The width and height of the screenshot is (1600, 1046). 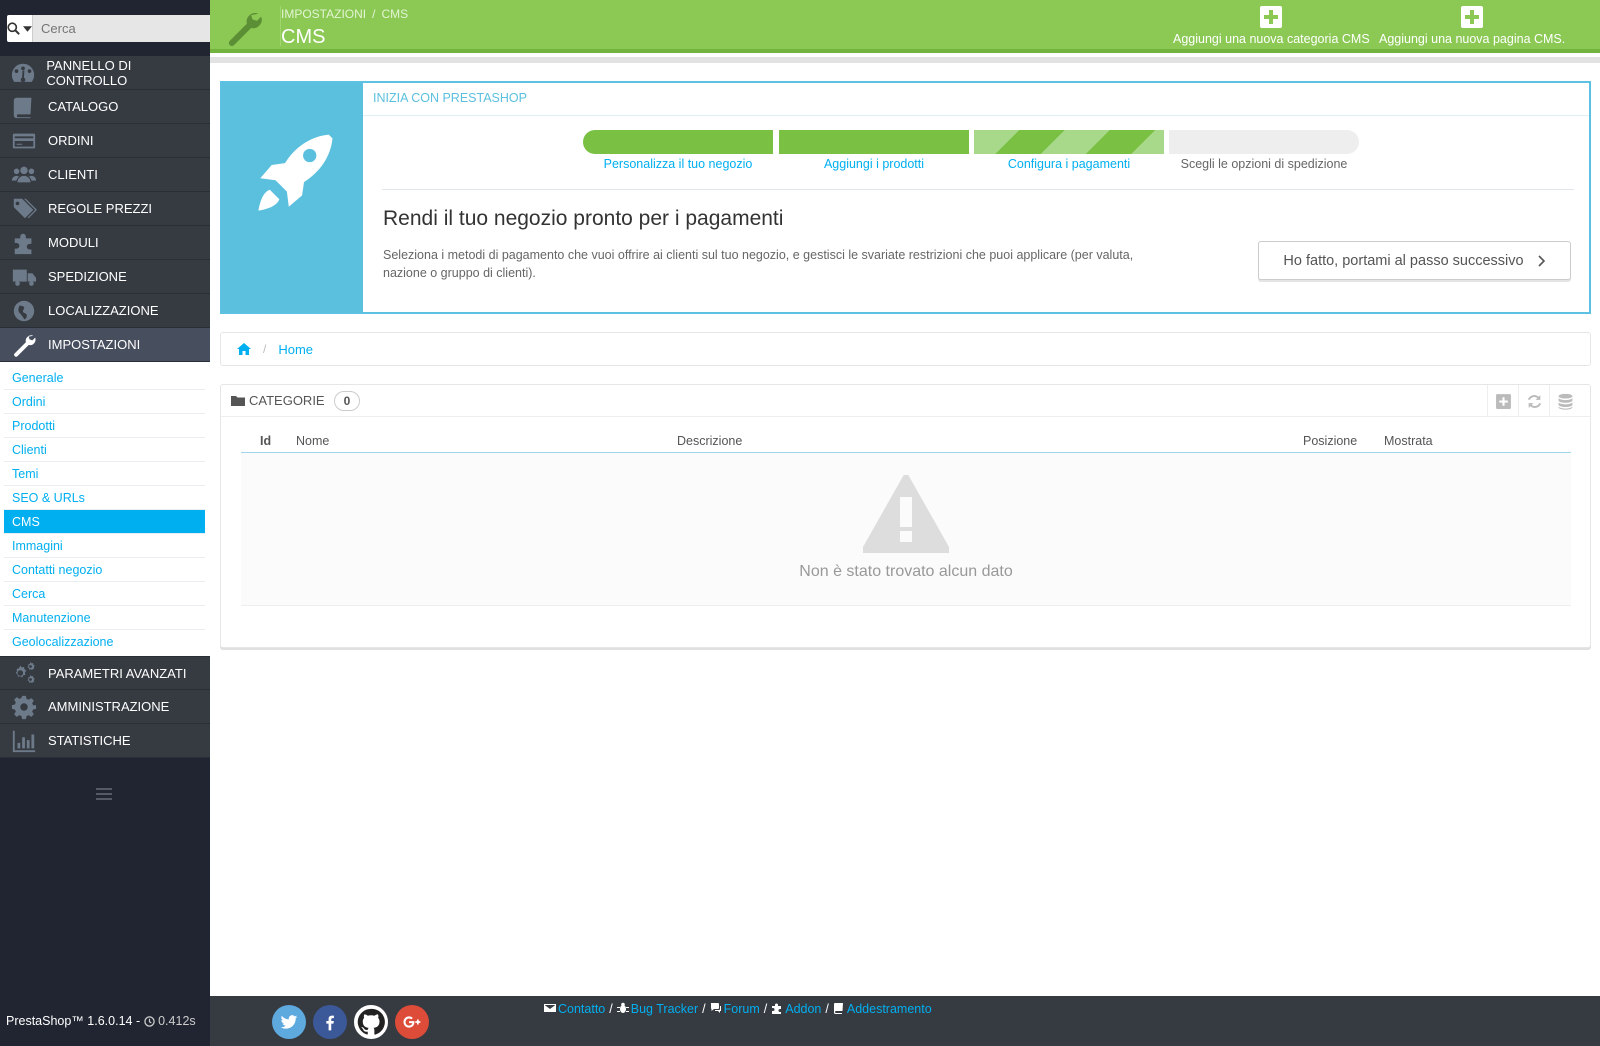 What do you see at coordinates (289, 1022) in the screenshot?
I see `twitter-link` at bounding box center [289, 1022].